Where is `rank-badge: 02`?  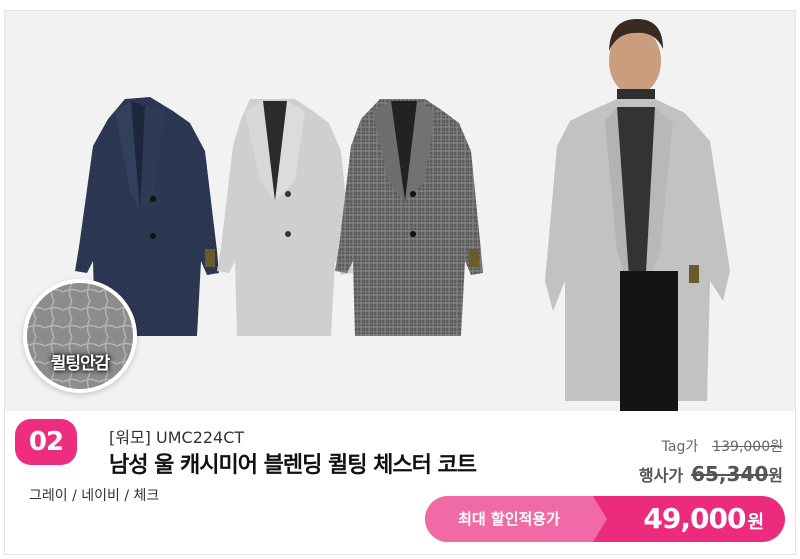
rank-badge: 02 is located at coordinates (46, 442).